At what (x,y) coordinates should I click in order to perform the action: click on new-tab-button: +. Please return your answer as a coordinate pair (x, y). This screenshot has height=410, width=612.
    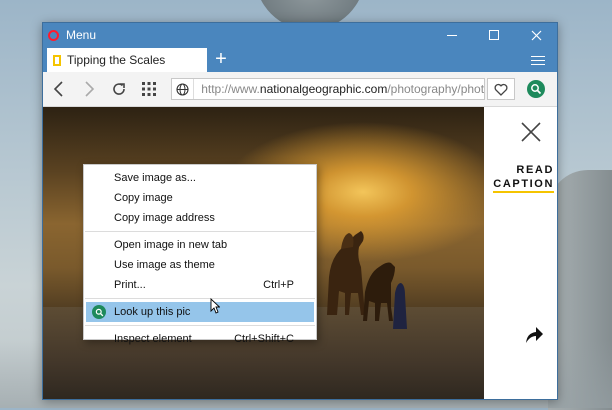
    Looking at the image, I should click on (221, 59).